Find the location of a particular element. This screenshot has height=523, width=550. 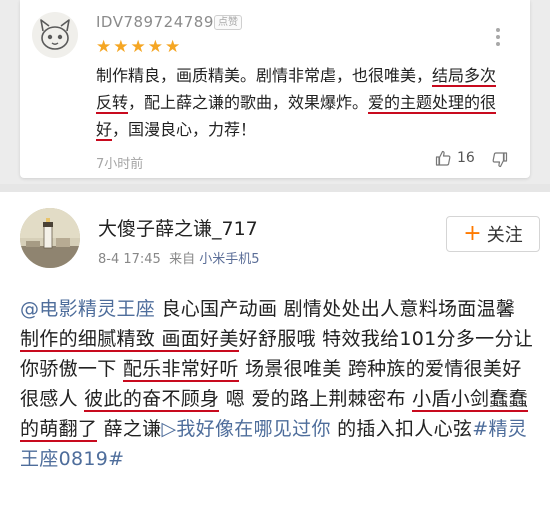

review-segment: ，国漫良心，力荐！ is located at coordinates (184, 129).